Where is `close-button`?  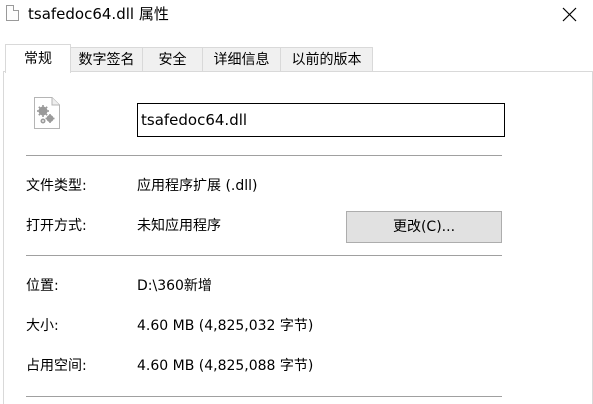 close-button is located at coordinates (570, 15).